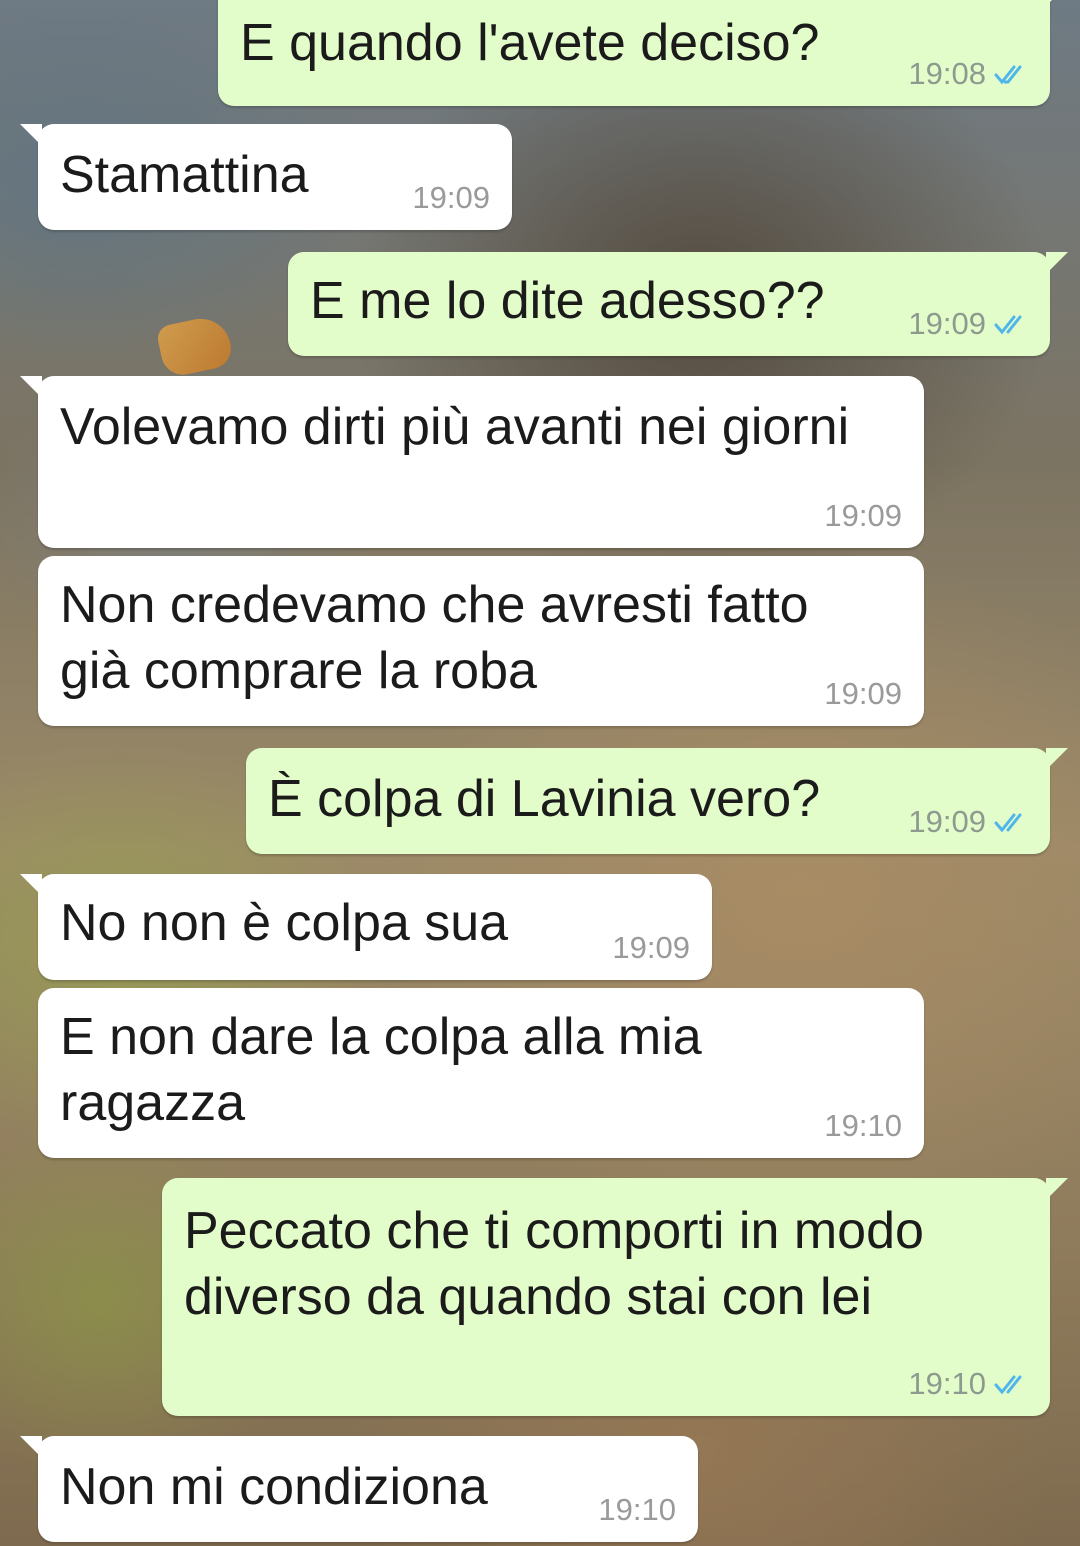 The image size is (1080, 1546). I want to click on message-text: E me lo dite adesso??, so click(567, 301).